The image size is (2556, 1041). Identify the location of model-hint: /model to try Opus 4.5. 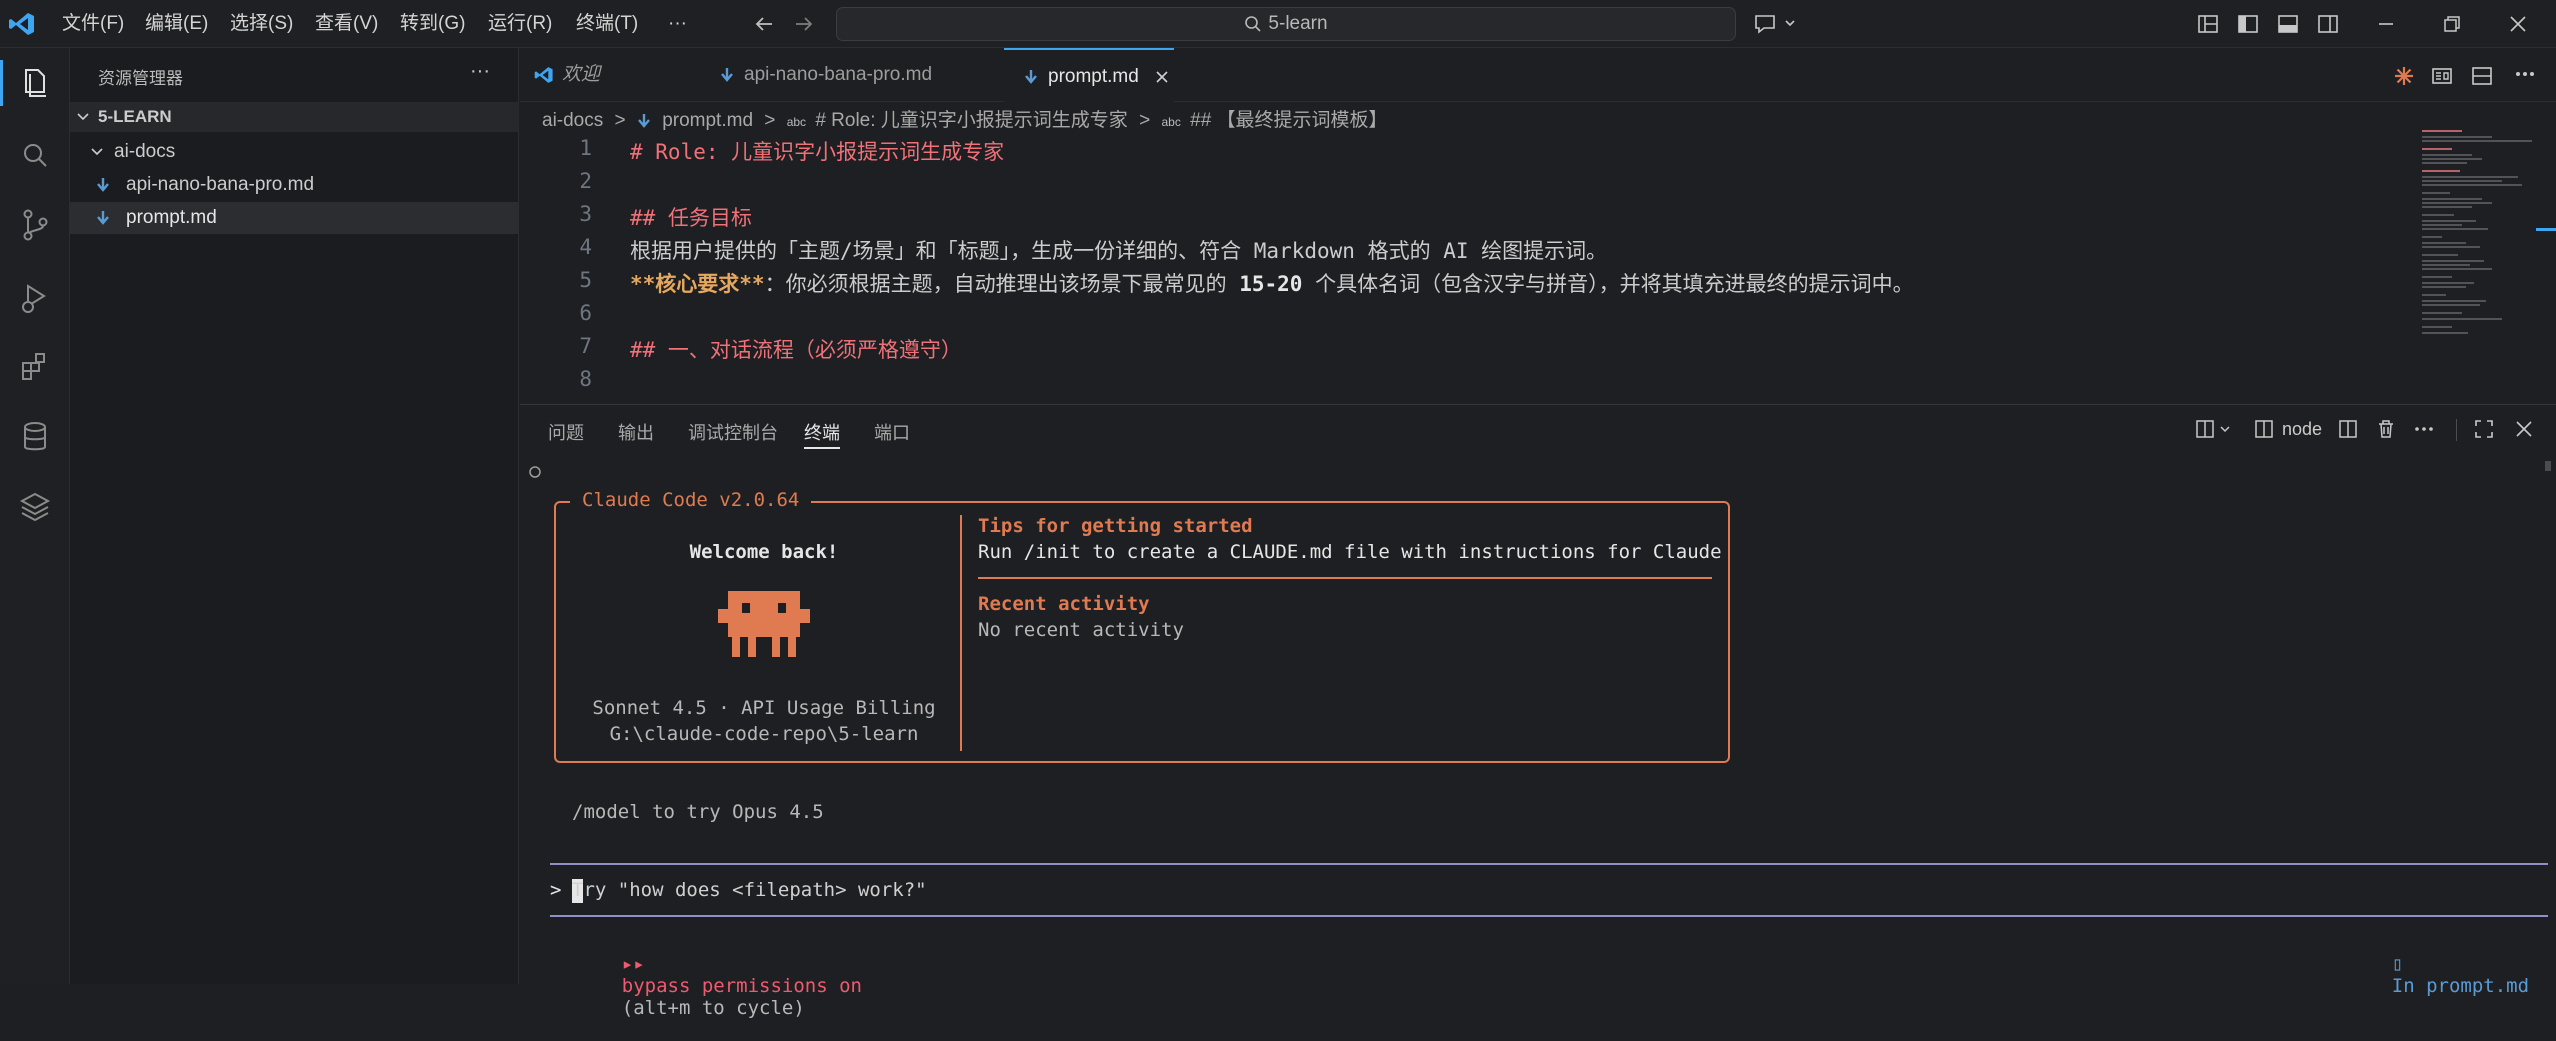
(698, 812).